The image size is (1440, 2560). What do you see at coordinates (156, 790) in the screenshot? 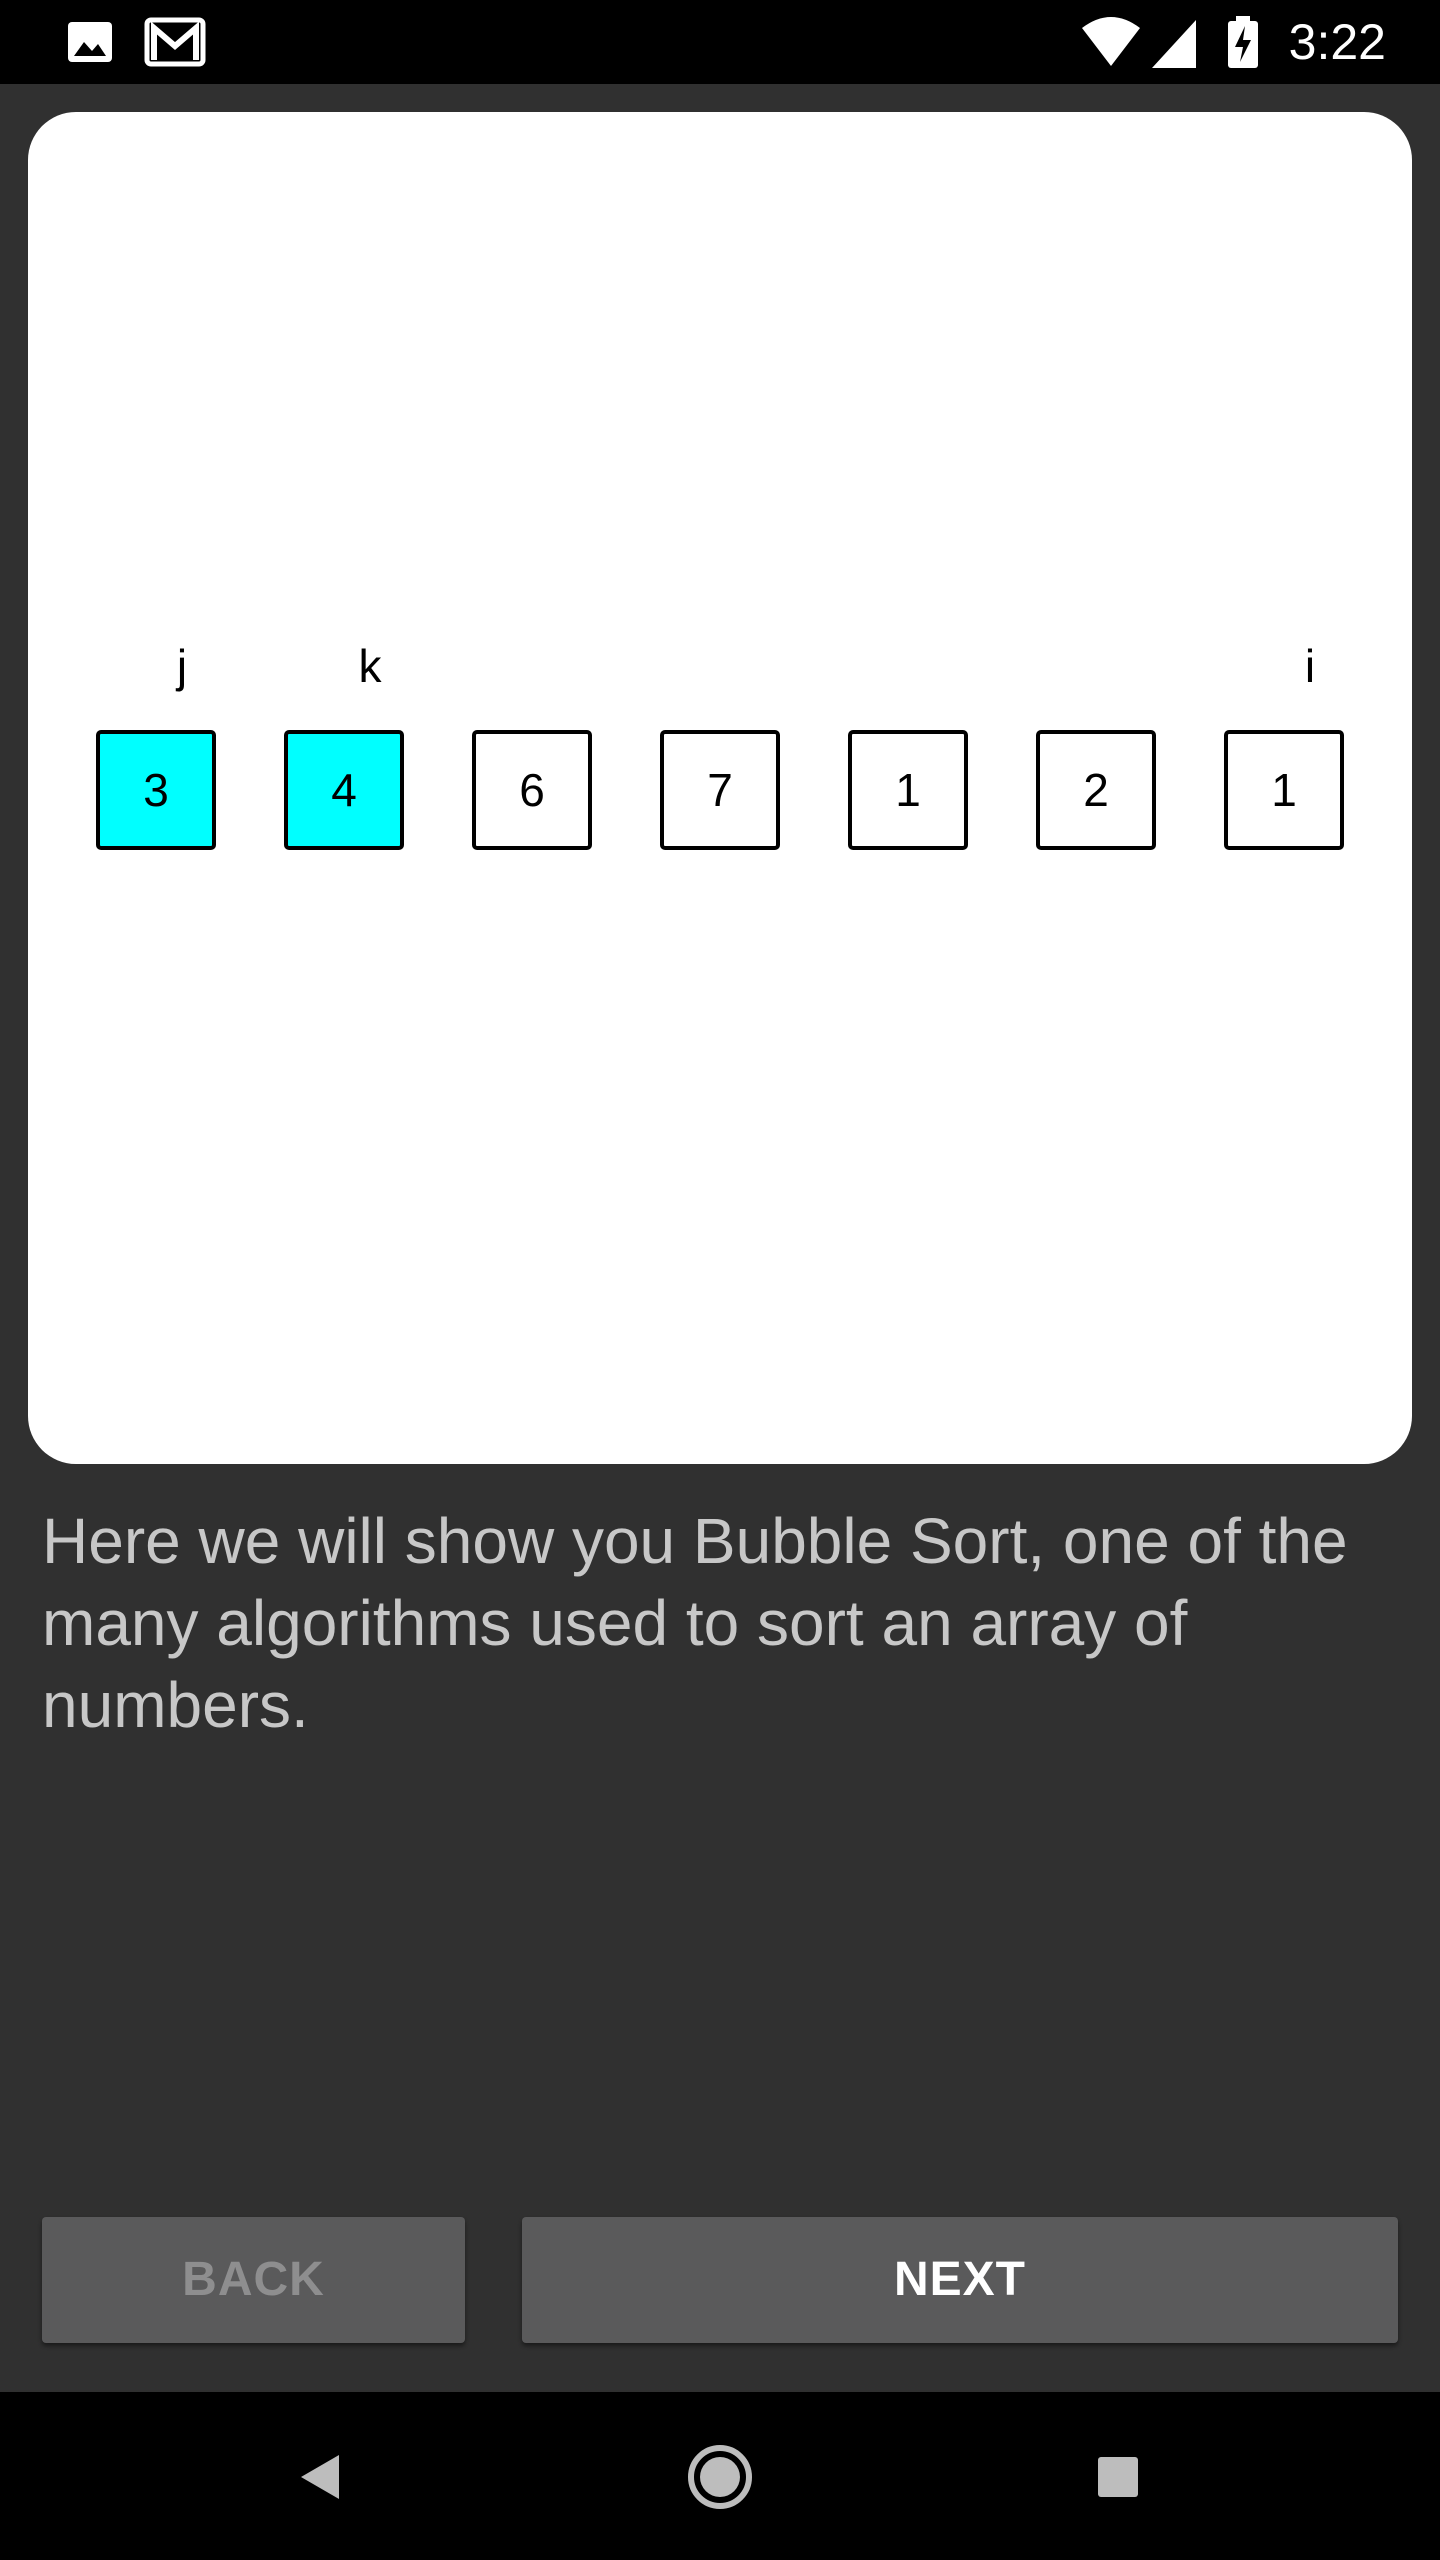
I see `array-cell: 3` at bounding box center [156, 790].